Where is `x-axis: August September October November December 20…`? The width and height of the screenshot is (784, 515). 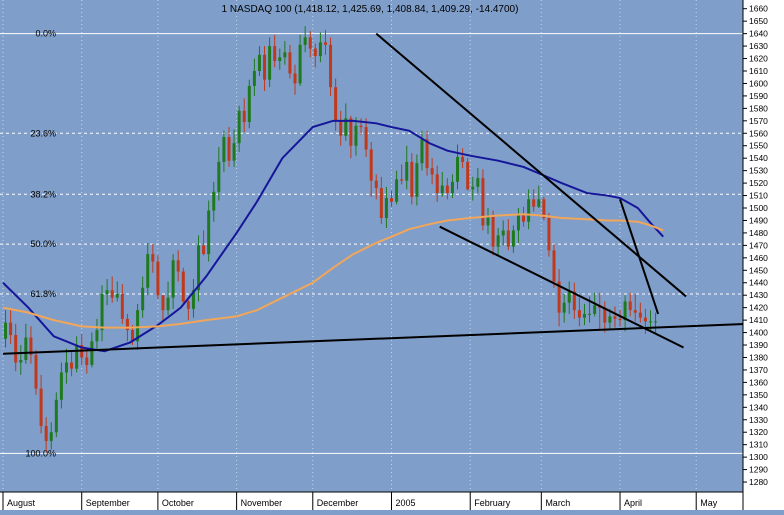 x-axis: August September October November December 20… is located at coordinates (392, 500).